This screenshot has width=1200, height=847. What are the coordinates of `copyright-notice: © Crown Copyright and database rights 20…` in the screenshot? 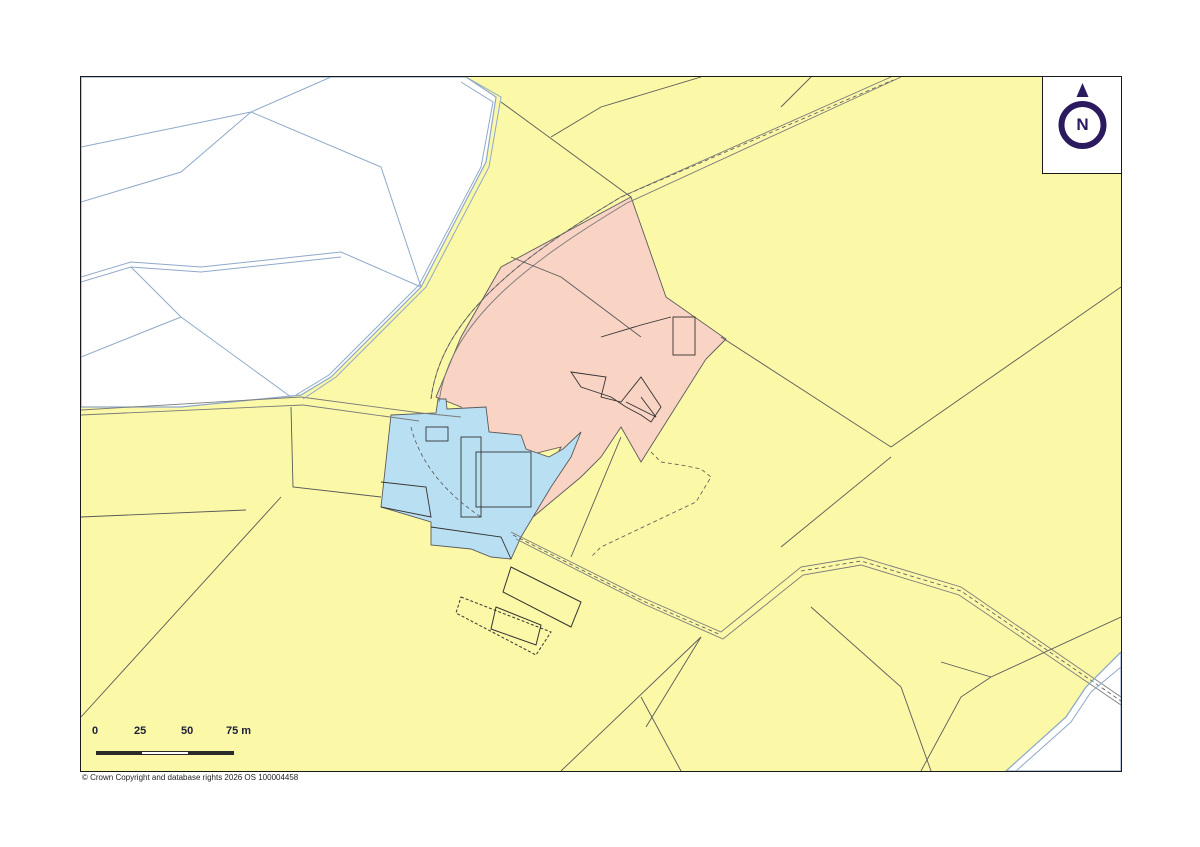 It's located at (190, 777).